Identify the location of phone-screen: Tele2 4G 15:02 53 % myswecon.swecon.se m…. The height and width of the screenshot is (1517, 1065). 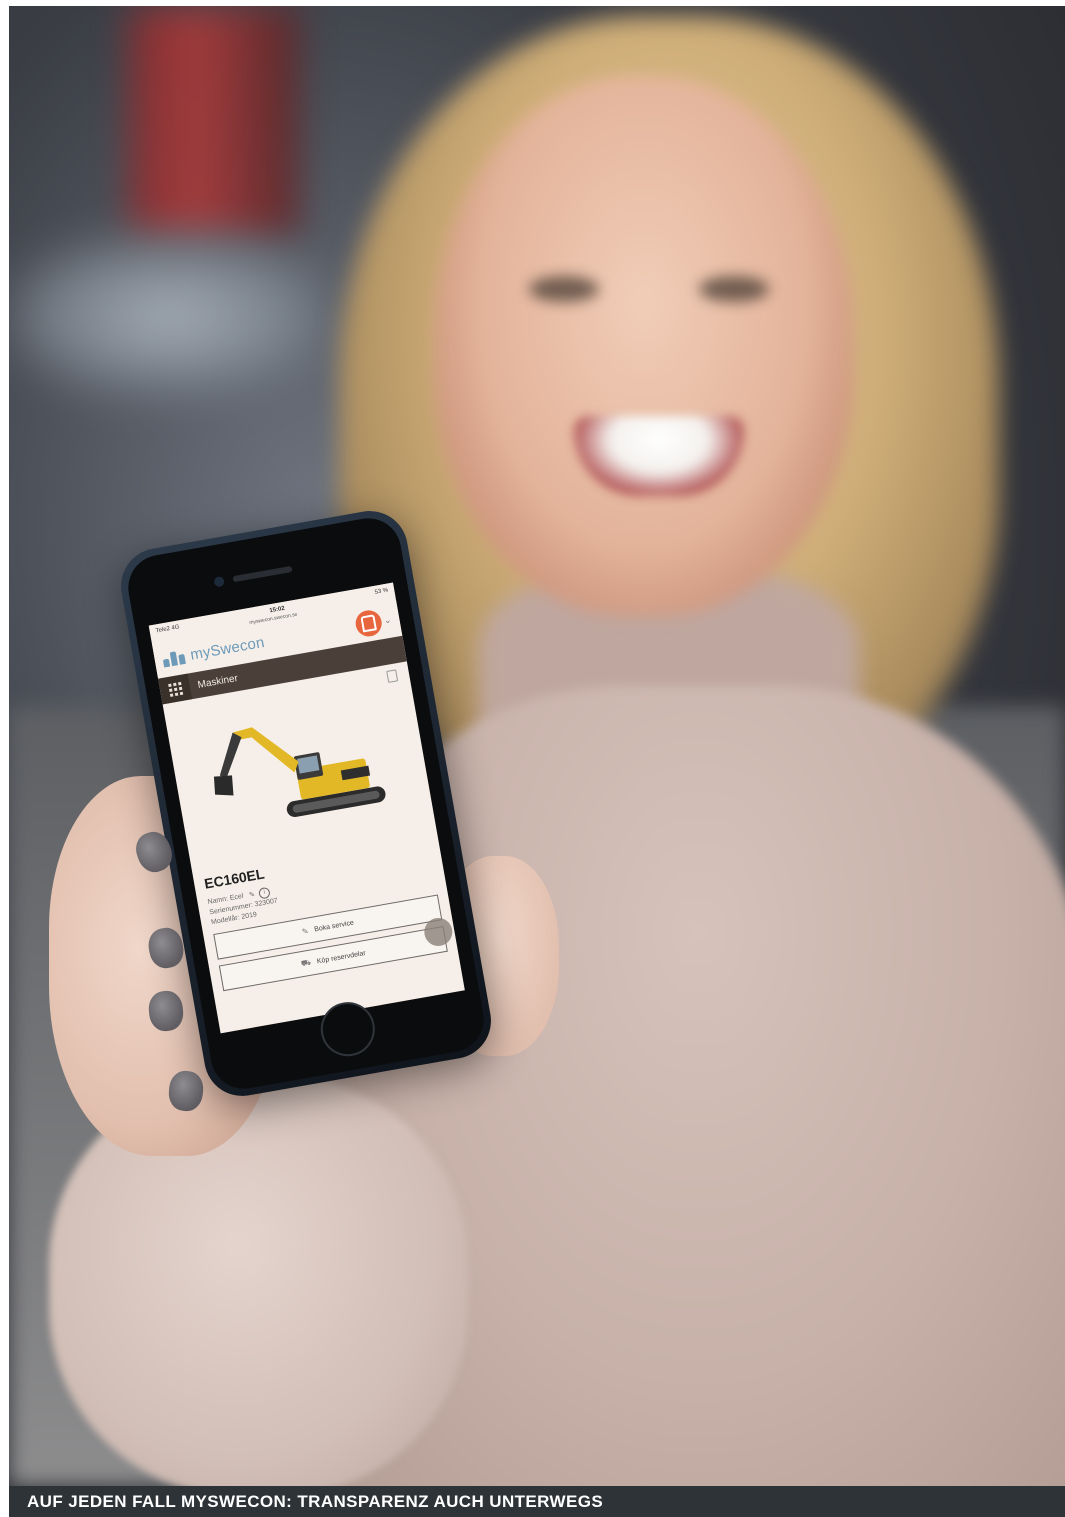
(306, 808).